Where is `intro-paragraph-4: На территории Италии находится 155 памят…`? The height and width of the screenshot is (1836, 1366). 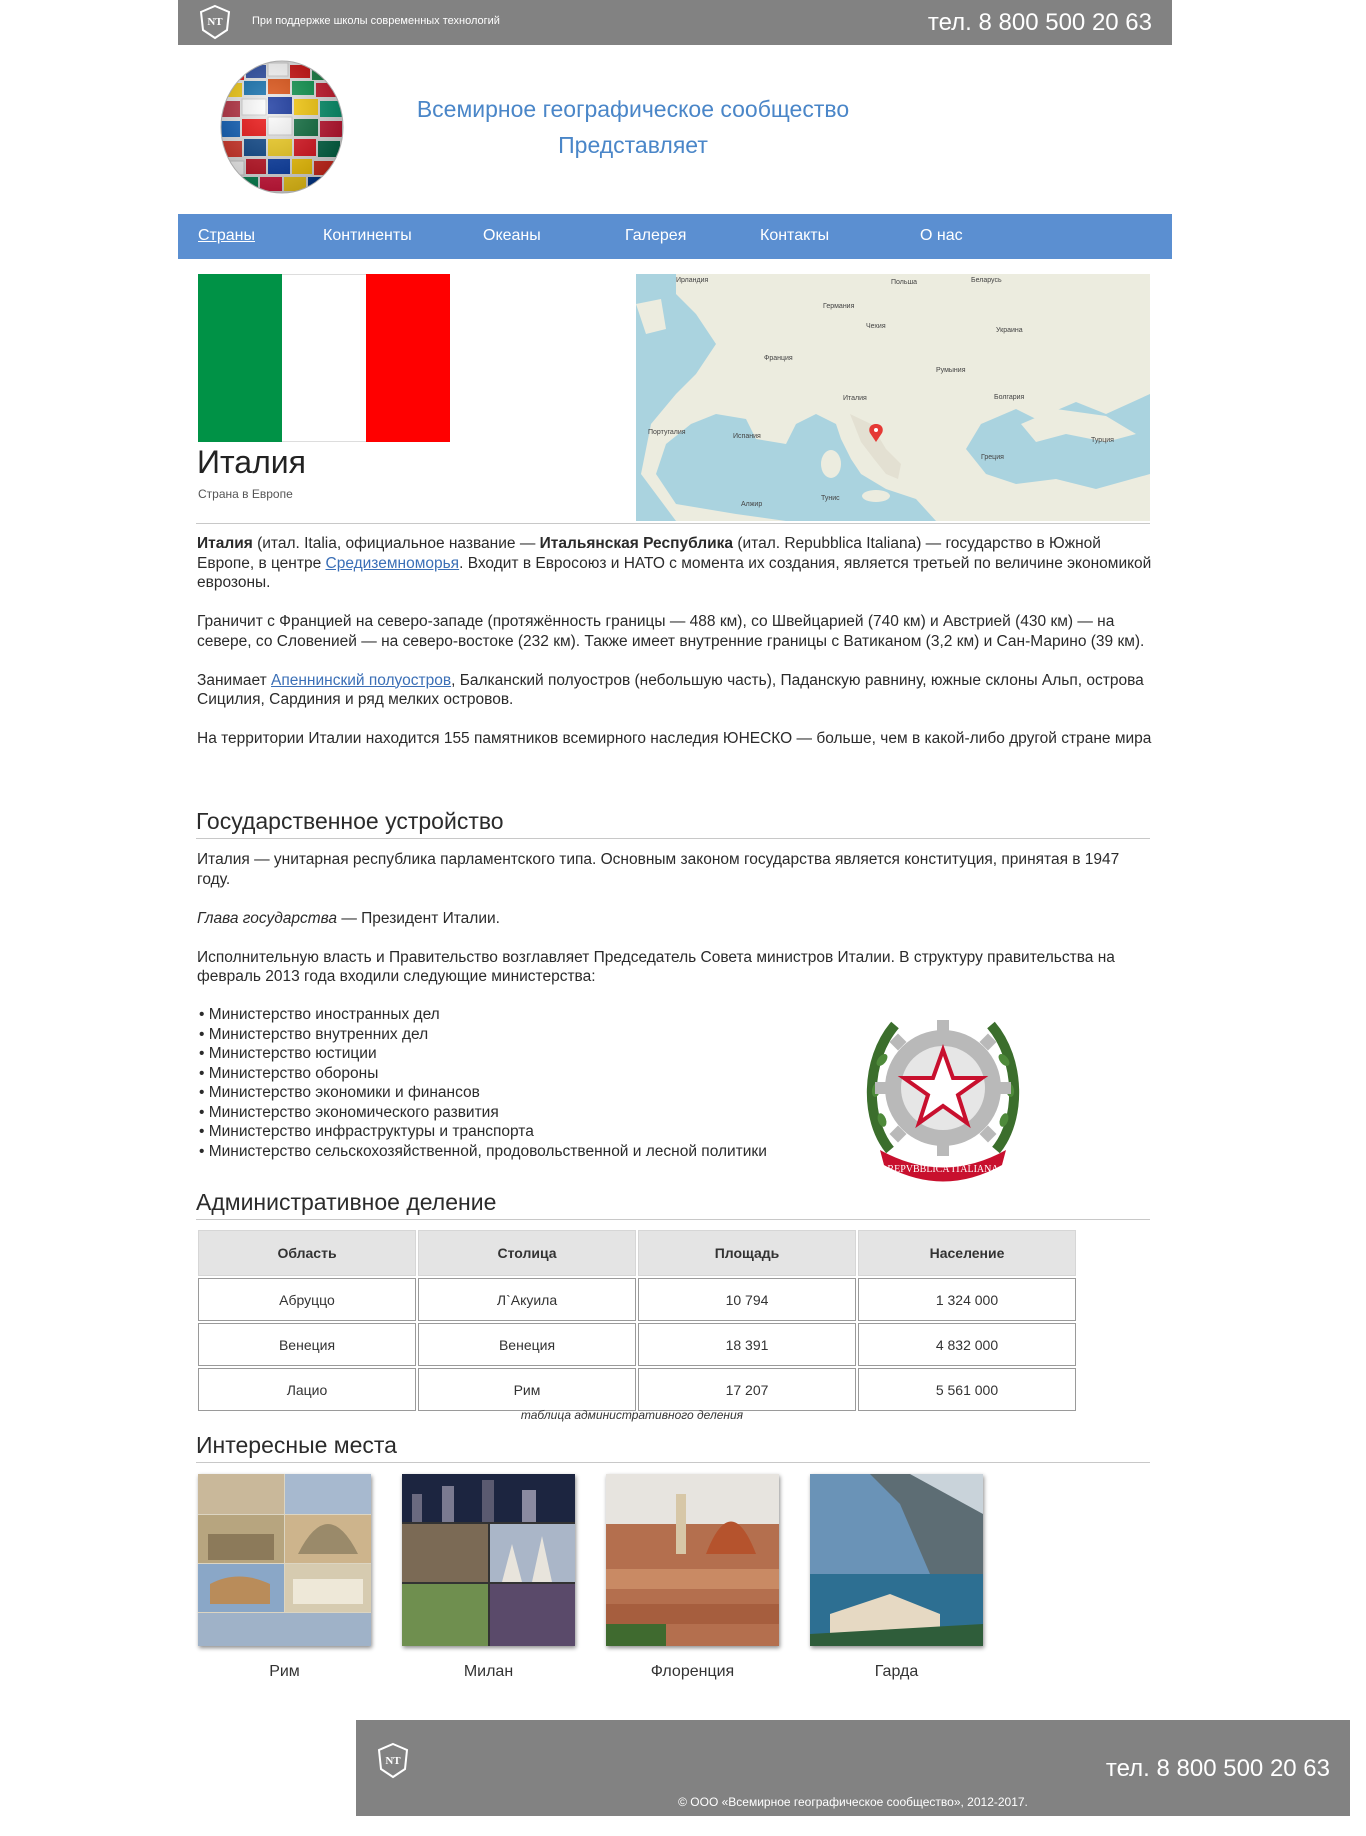 intro-paragraph-4: На территории Италии находится 155 памят… is located at coordinates (674, 738).